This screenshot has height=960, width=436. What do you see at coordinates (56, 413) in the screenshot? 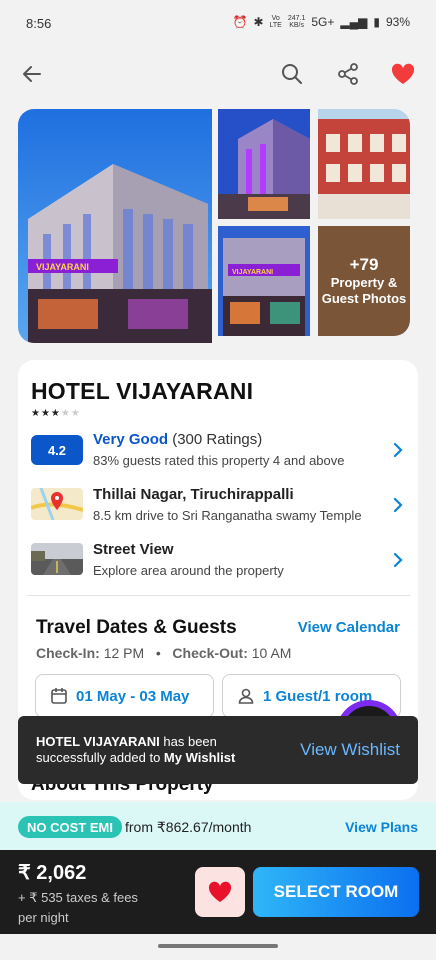
I see `star-rating: ★★★★★` at bounding box center [56, 413].